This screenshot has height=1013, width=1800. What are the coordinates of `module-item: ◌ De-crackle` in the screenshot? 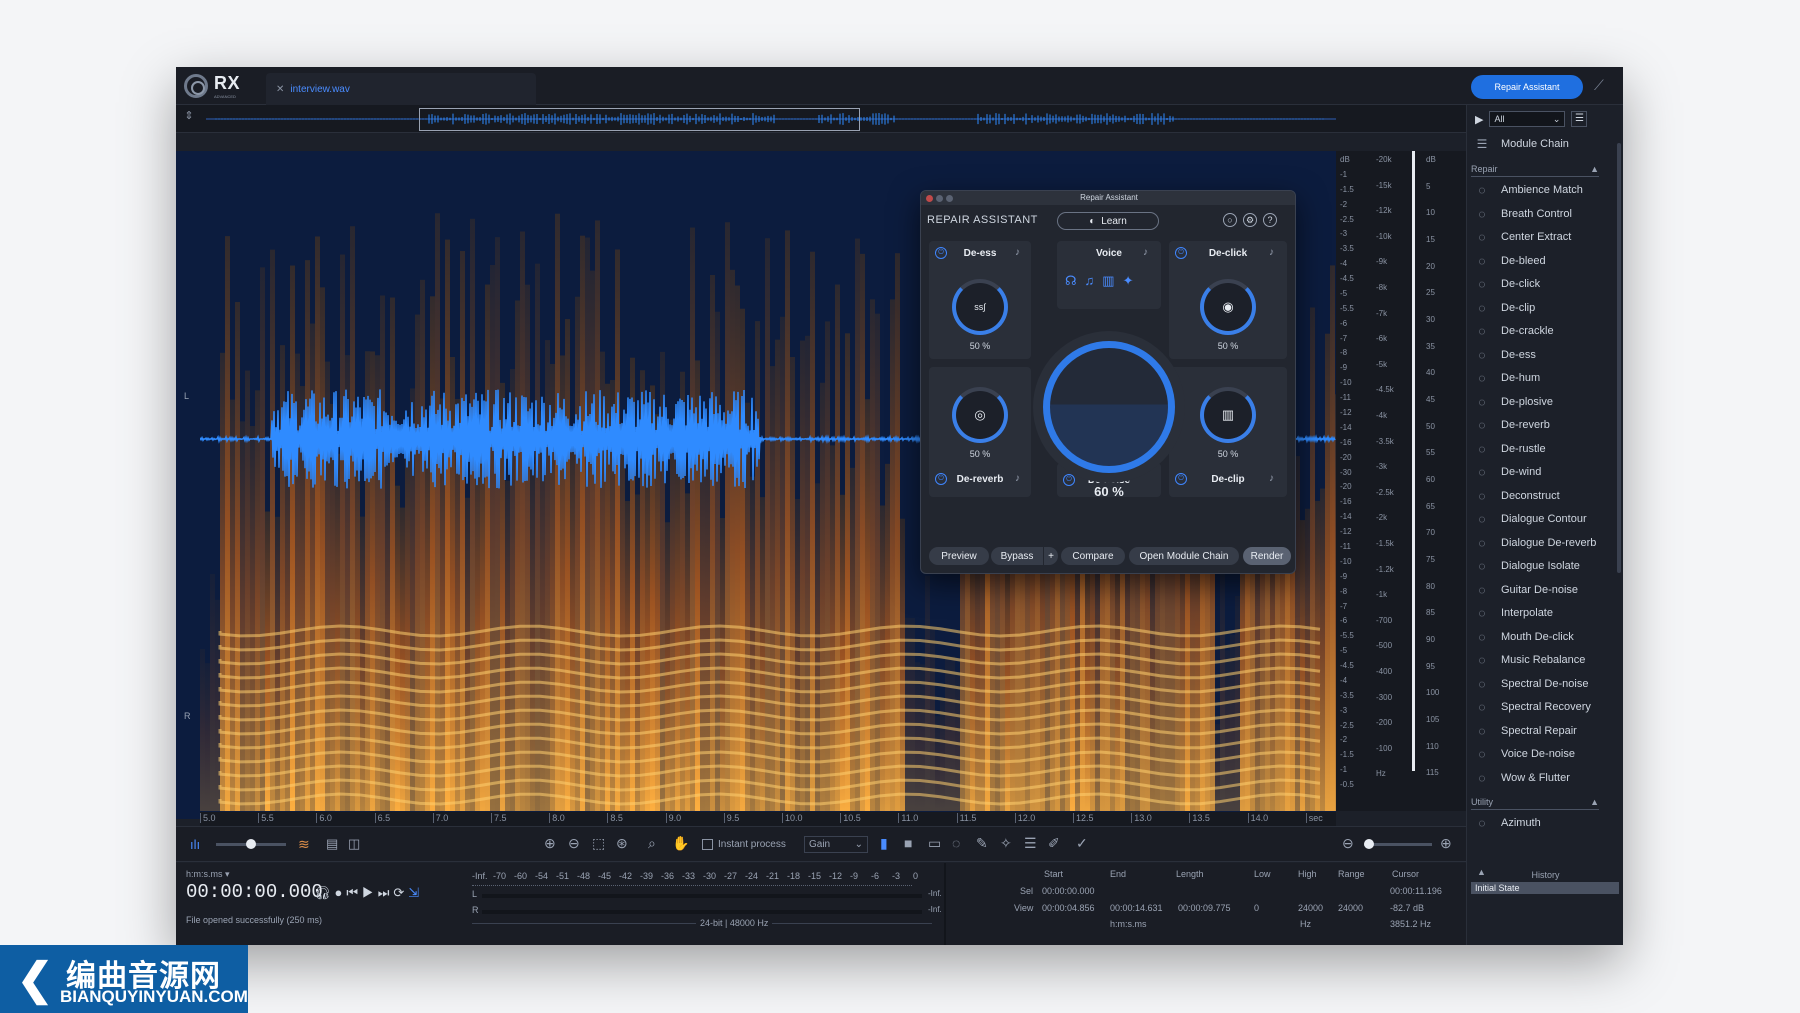 It's located at (1543, 331).